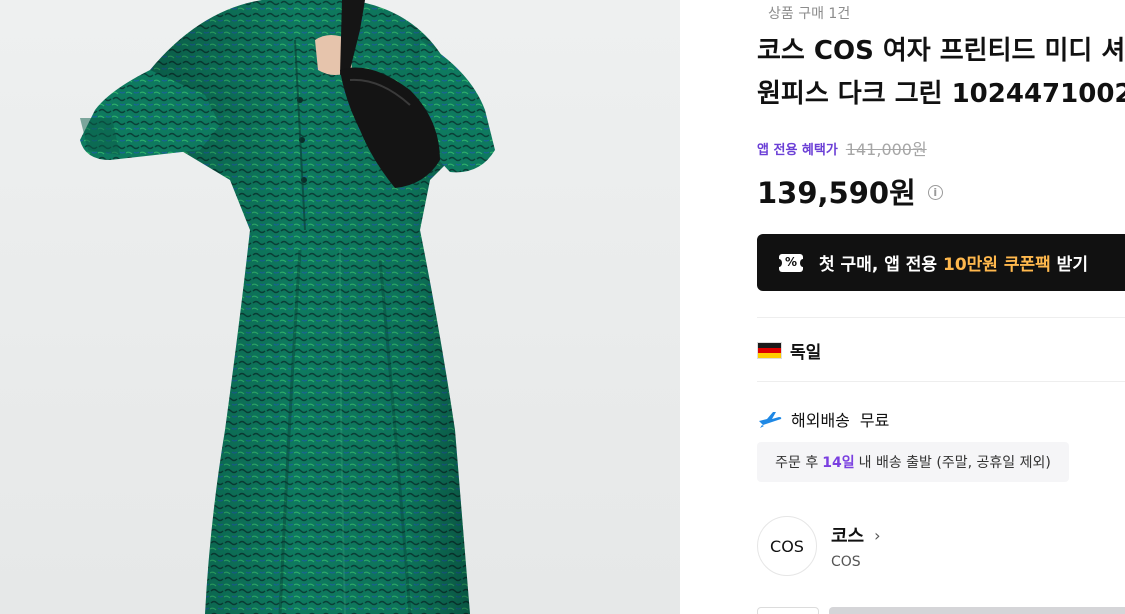 The image size is (1125, 614). Describe the element at coordinates (836, 193) in the screenshot. I see `sale-price: 139,590원` at that location.